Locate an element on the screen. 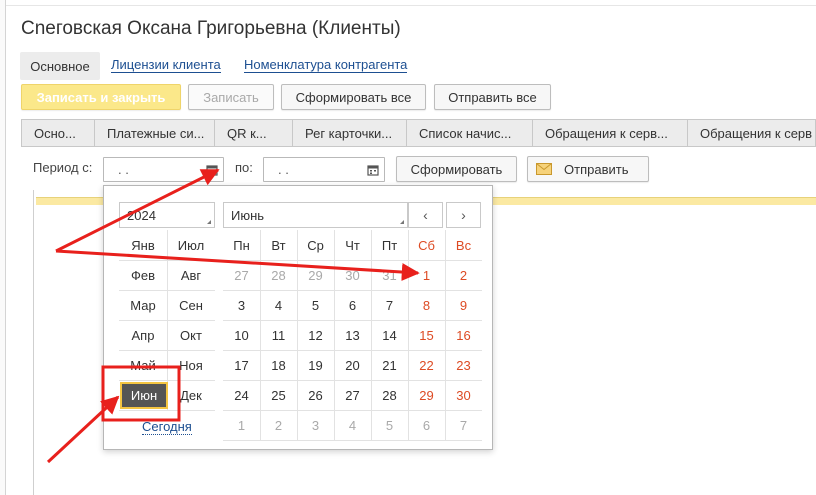 The height and width of the screenshot is (495, 816). today-link: Сегодня is located at coordinates (167, 427).